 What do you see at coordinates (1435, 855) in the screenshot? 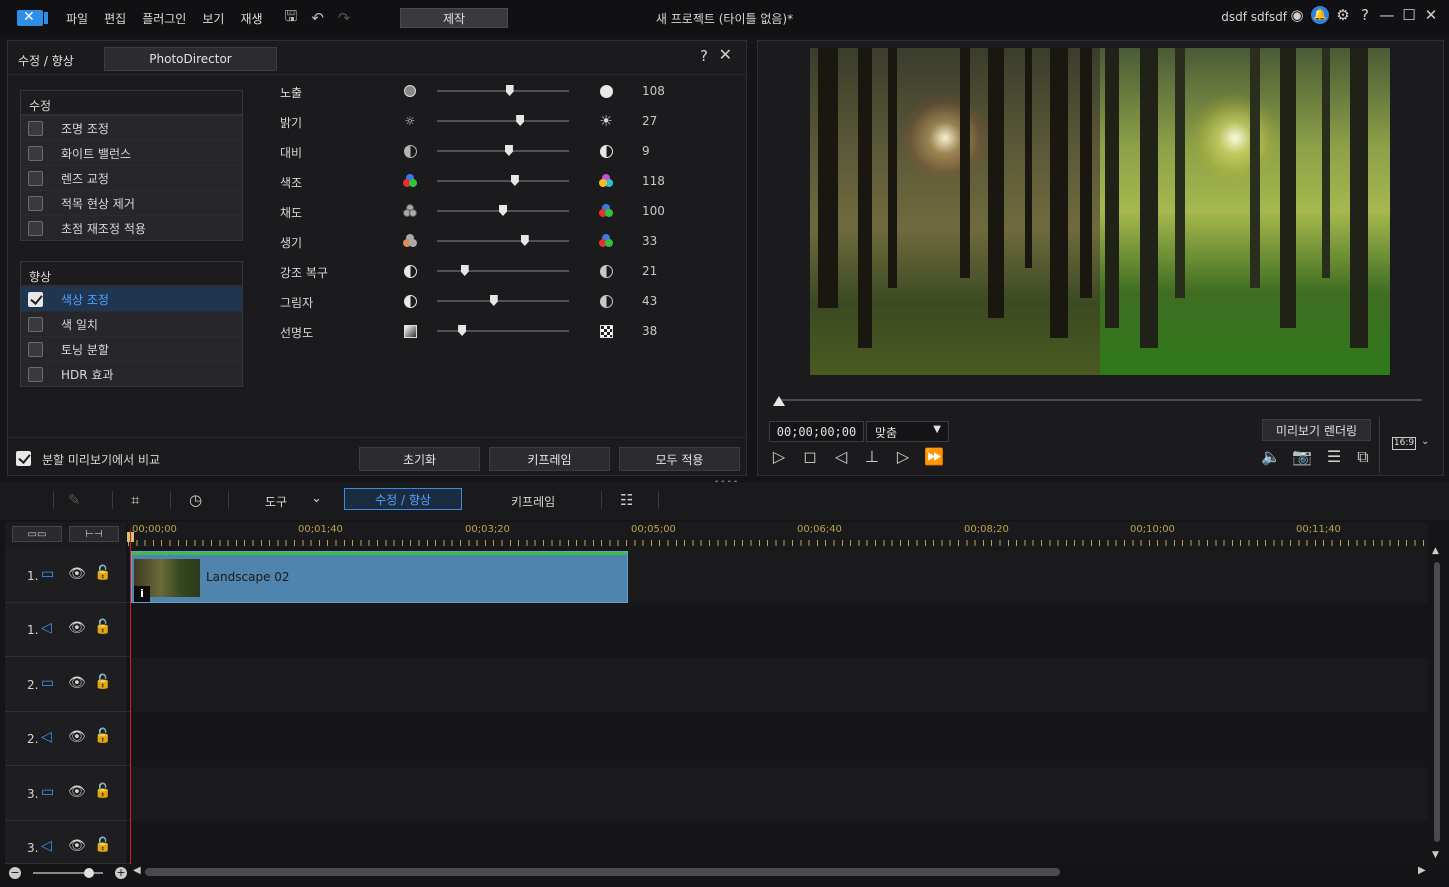
I see `scroll-down-icon: ▼` at bounding box center [1435, 855].